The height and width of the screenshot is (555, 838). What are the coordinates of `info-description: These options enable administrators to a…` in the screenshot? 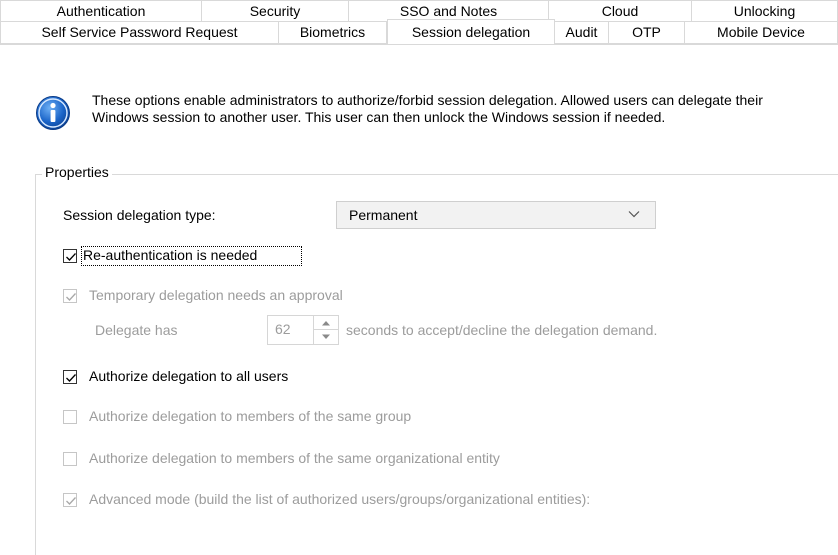 It's located at (427, 108).